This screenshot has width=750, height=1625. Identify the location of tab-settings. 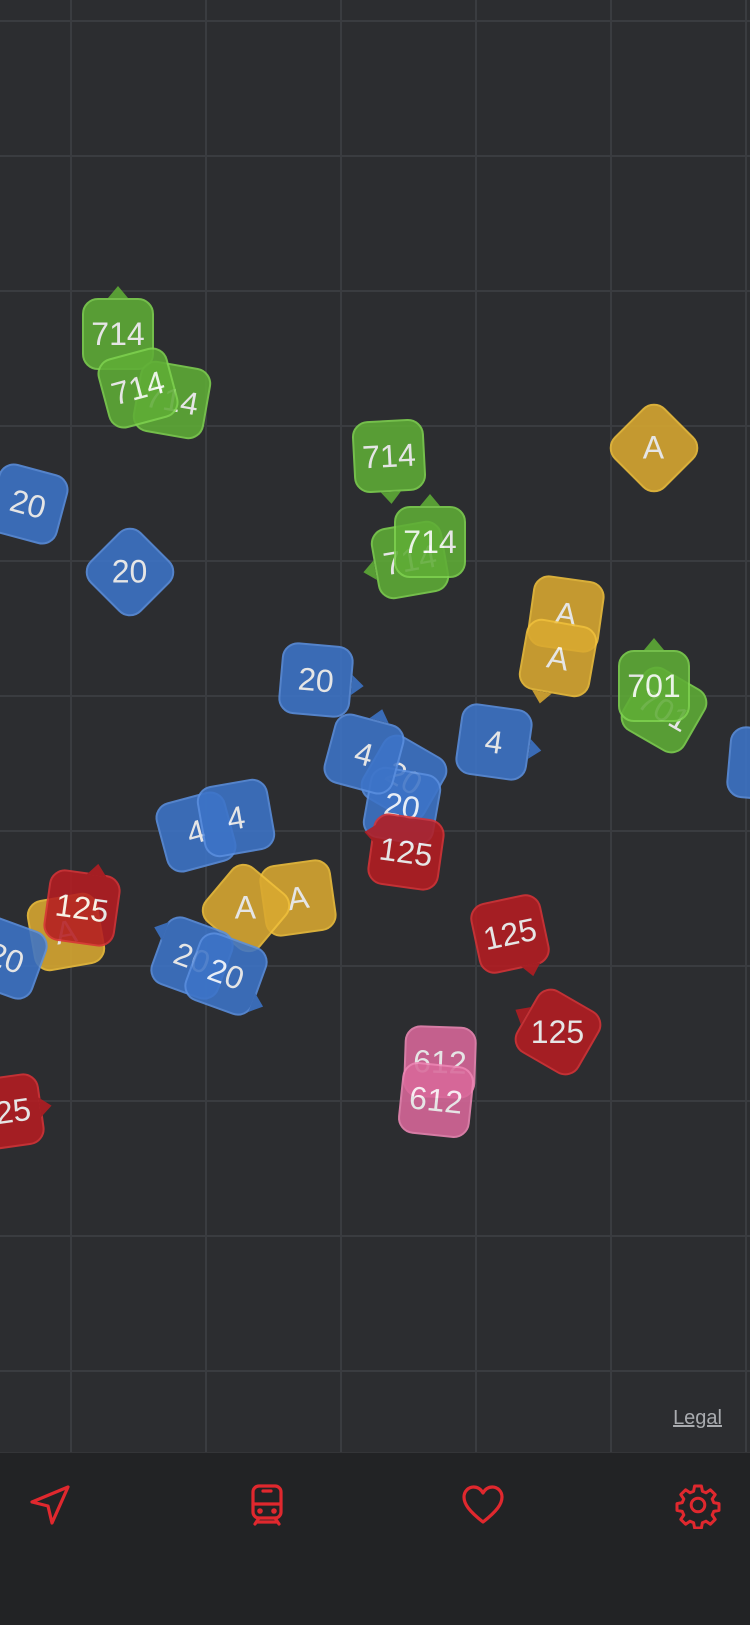
(698, 1507).